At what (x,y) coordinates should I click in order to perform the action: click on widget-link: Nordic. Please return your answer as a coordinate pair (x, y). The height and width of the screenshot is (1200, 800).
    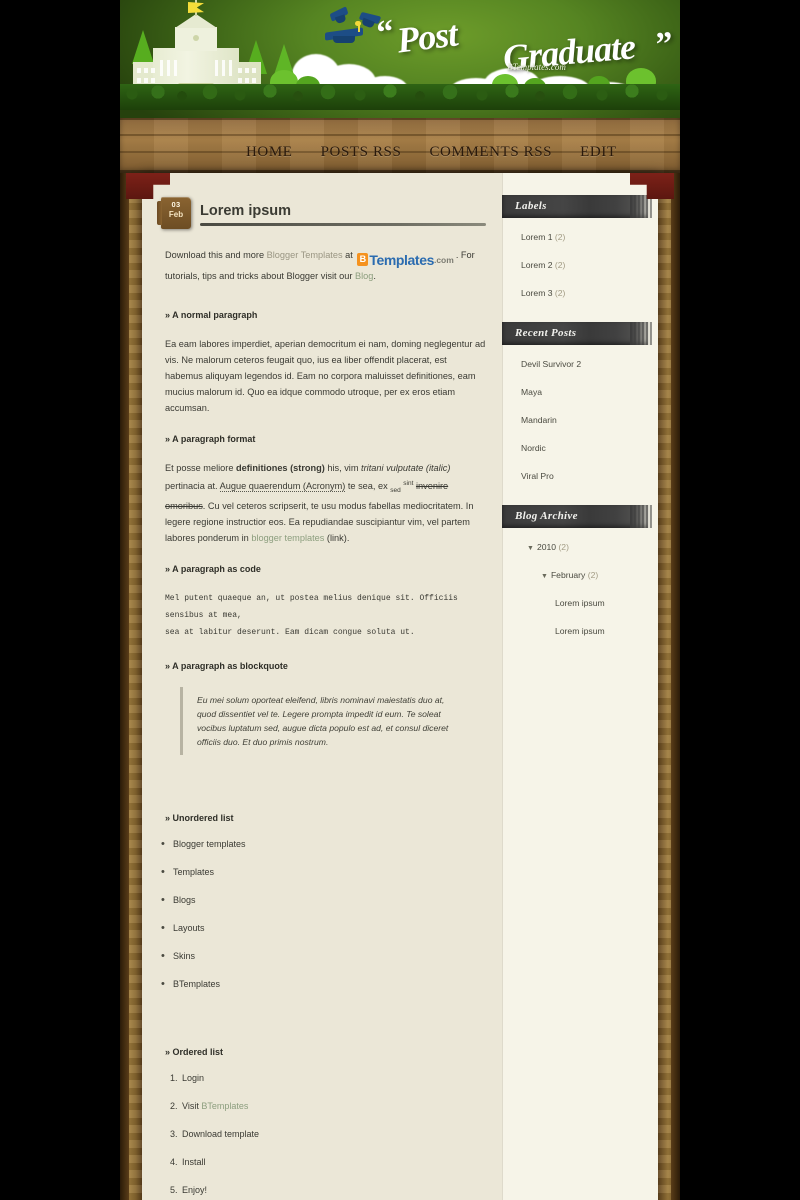
    Looking at the image, I should click on (589, 448).